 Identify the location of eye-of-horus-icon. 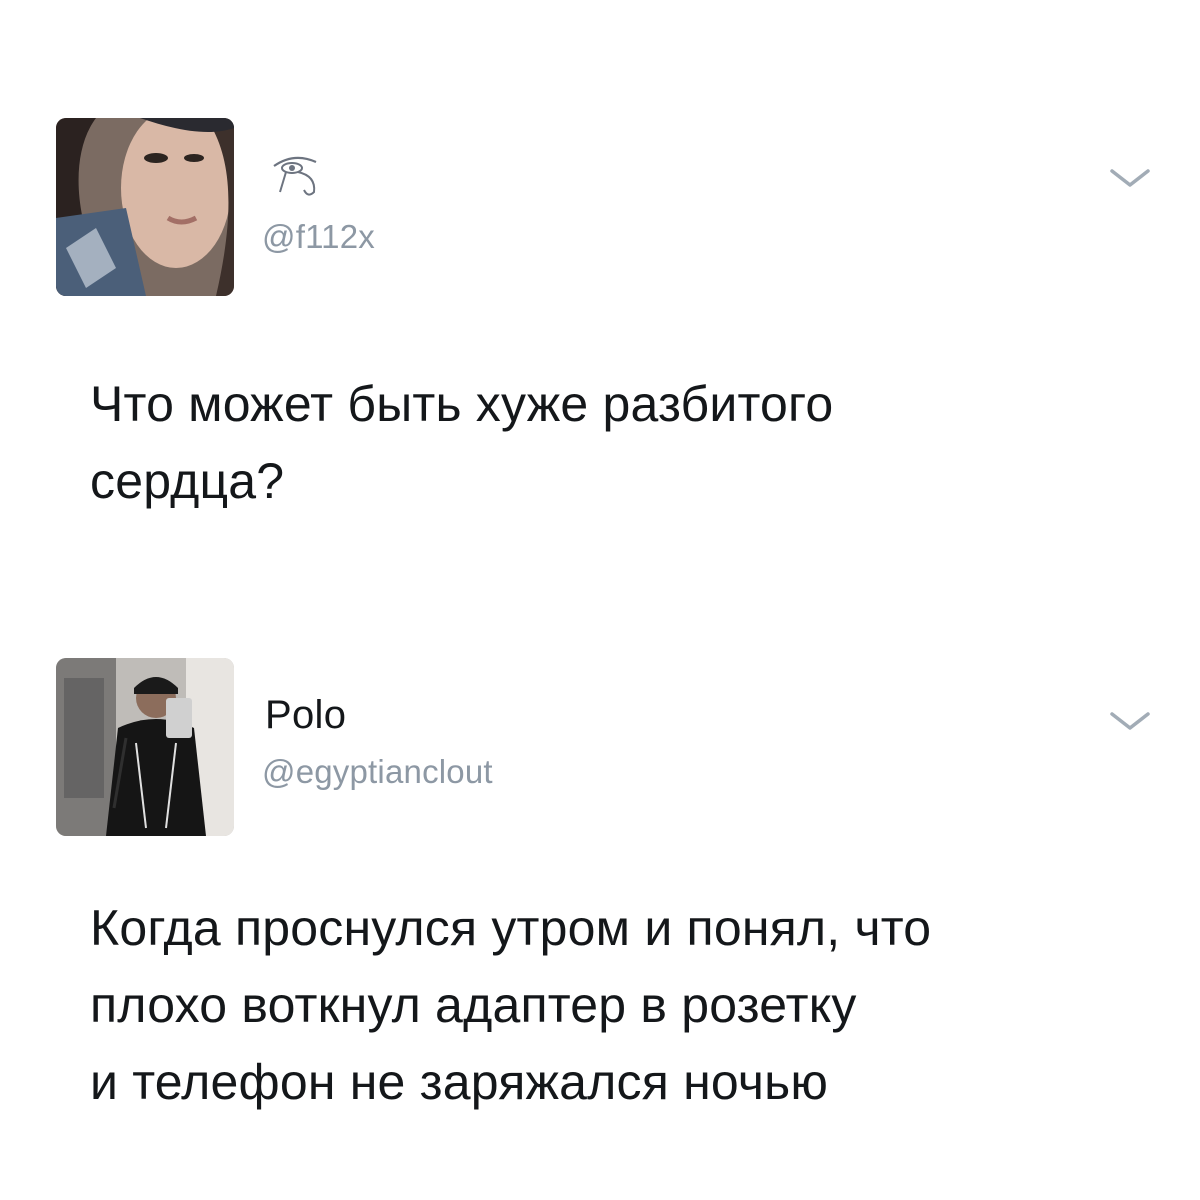
(298, 178).